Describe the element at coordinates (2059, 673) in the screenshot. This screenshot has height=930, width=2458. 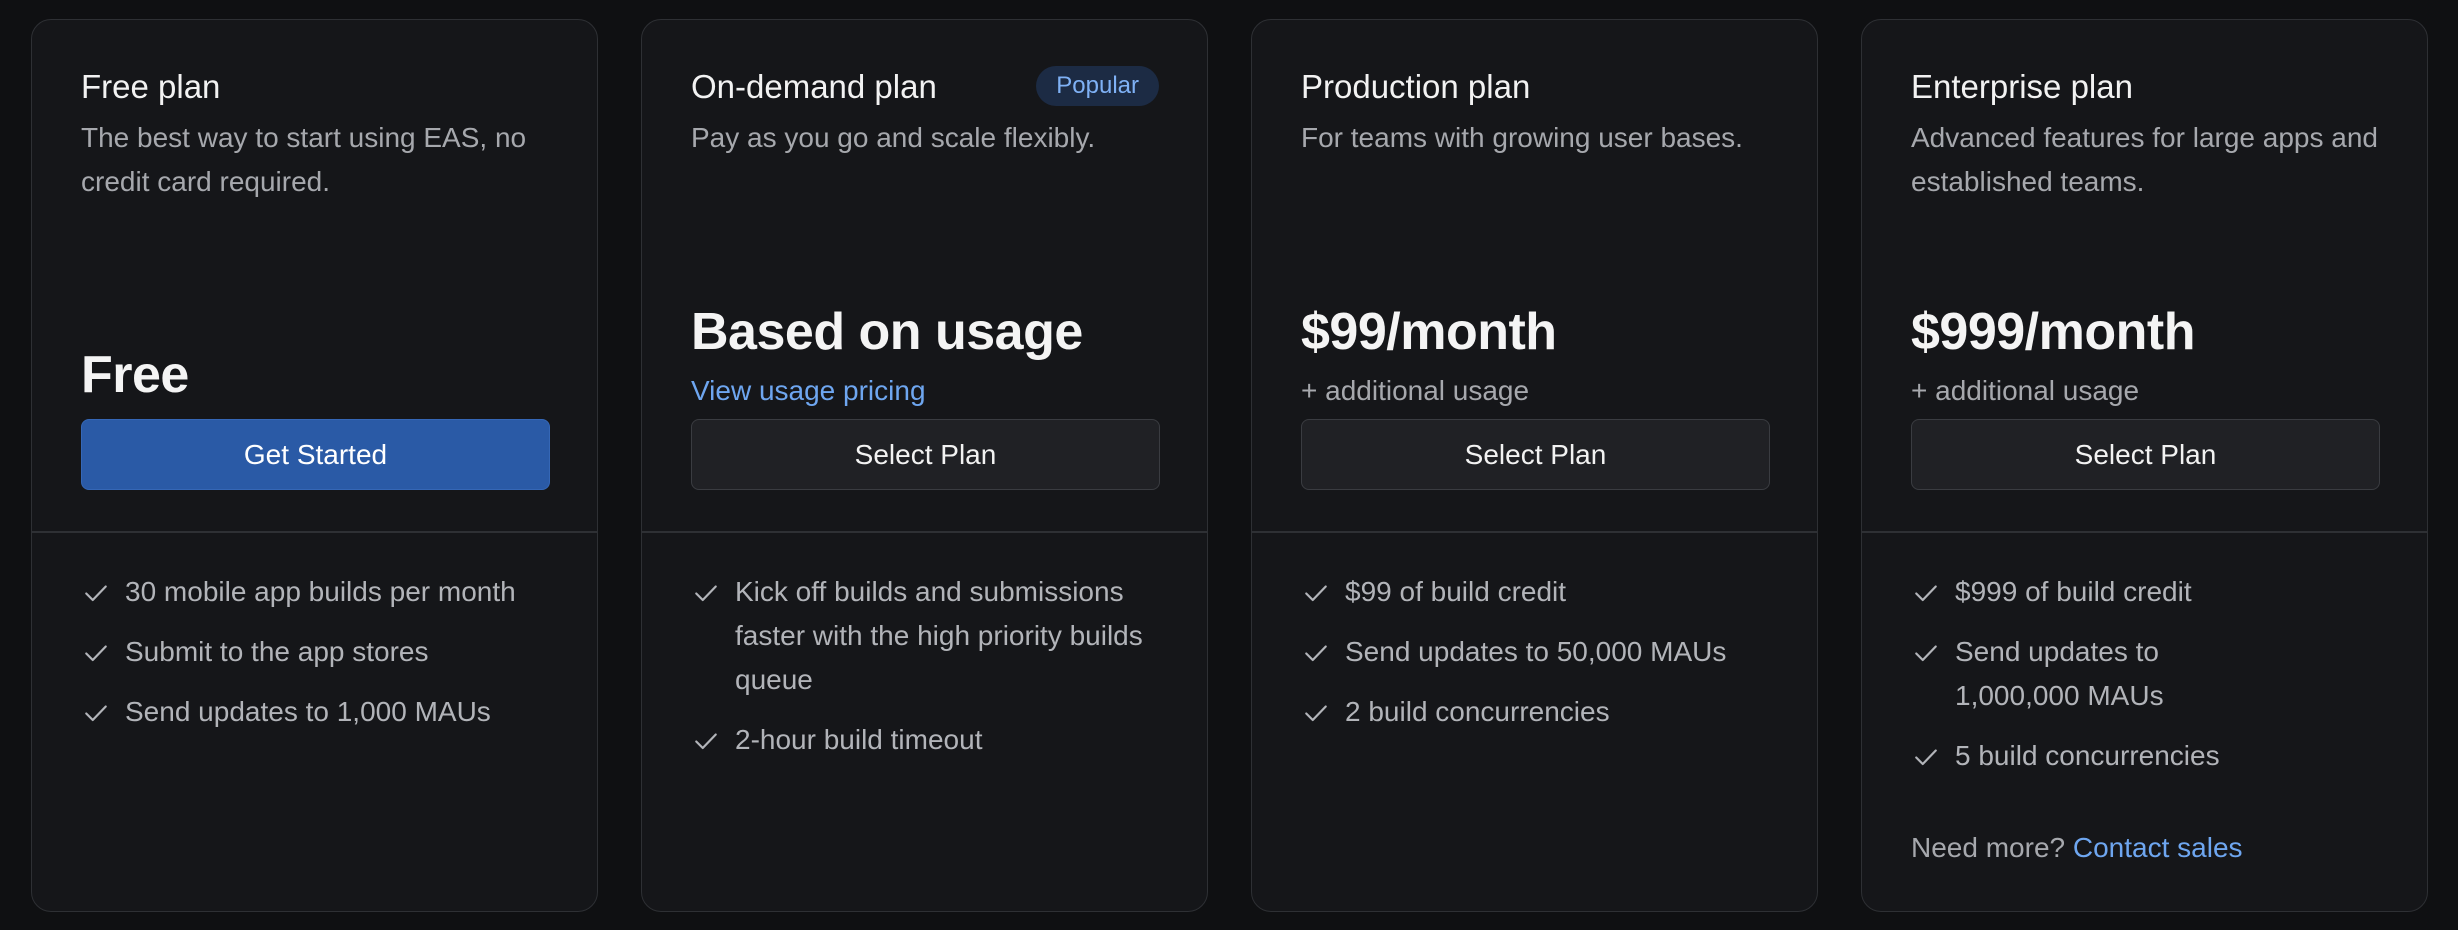
I see `feature-text: Send updates to 1,000,000 MAUs` at that location.